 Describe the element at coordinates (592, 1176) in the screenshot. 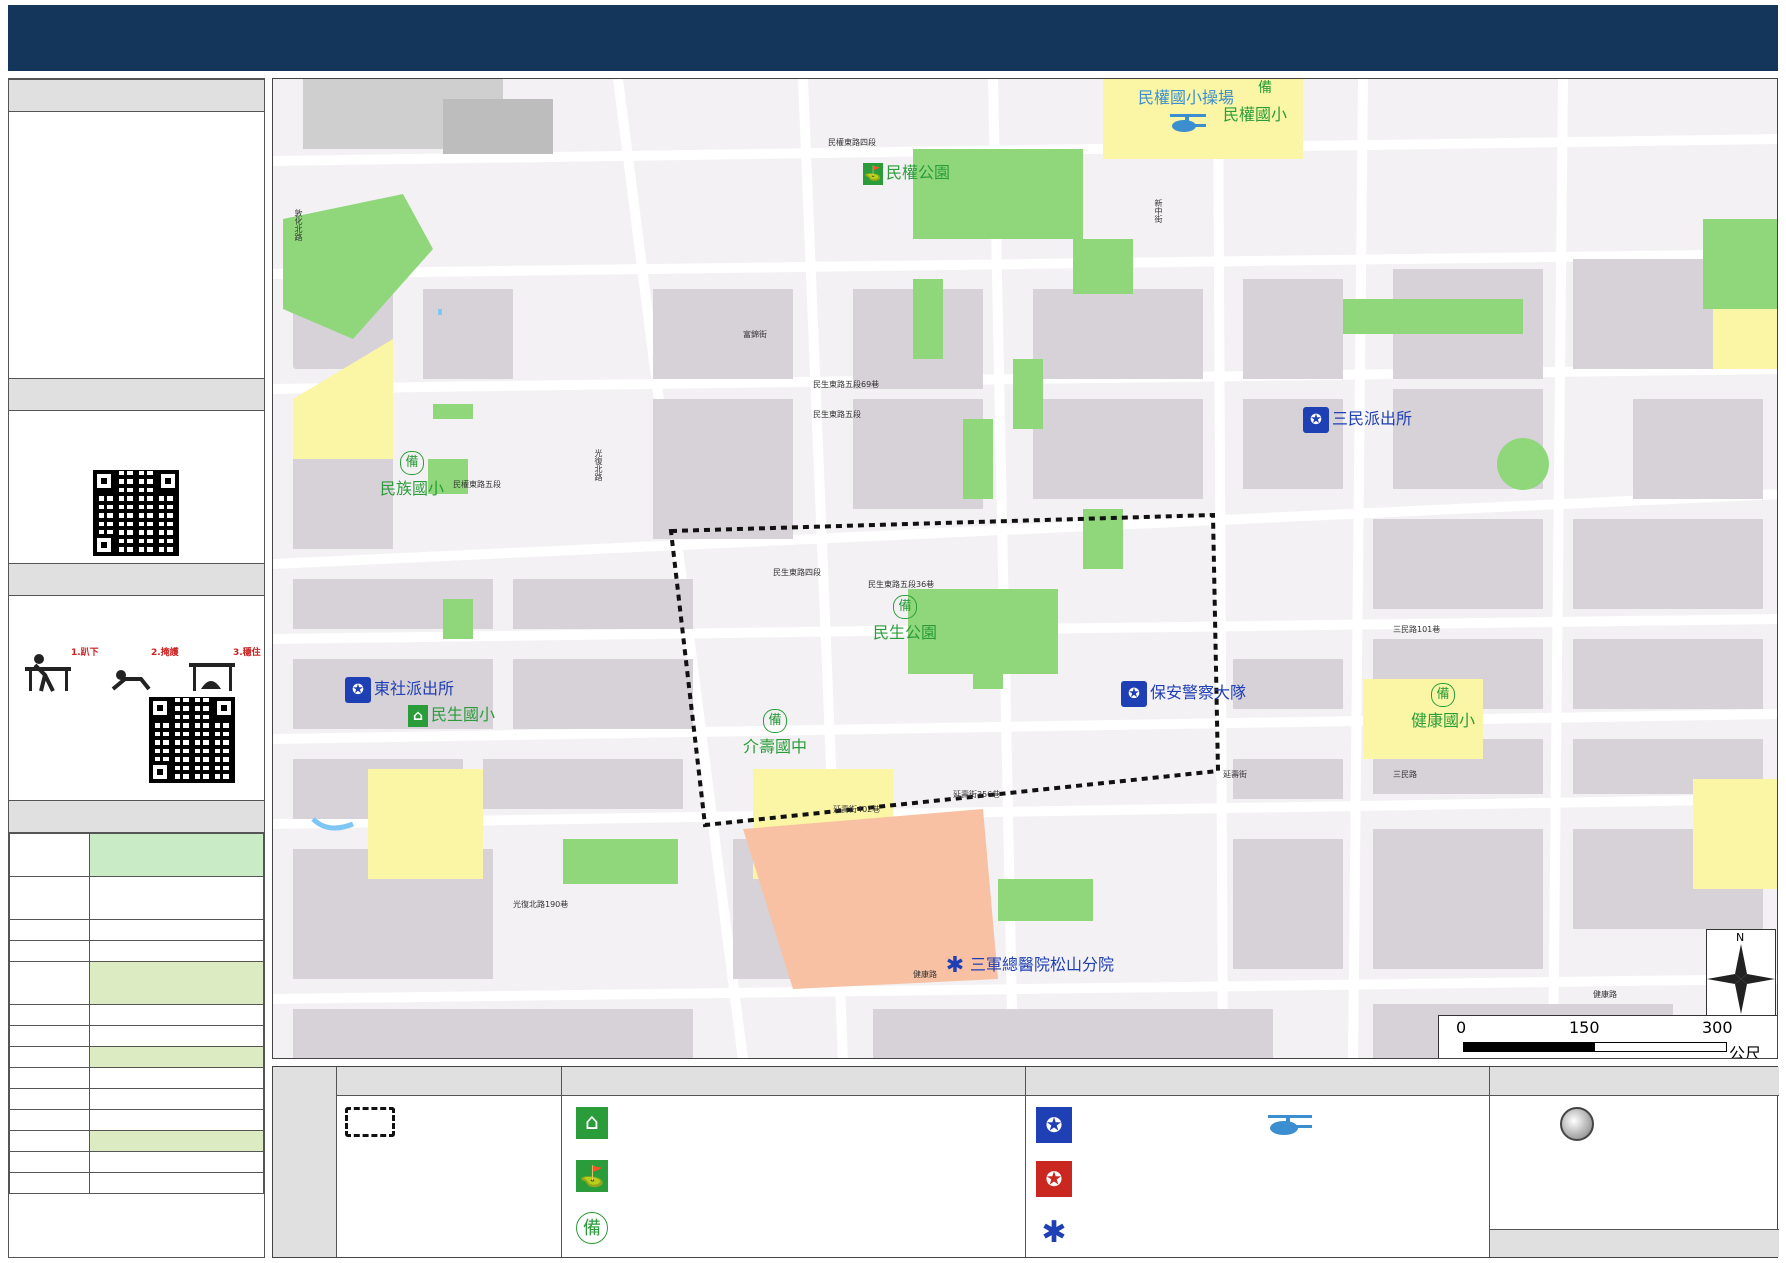

I see `park-evac-icon: ⛳` at that location.